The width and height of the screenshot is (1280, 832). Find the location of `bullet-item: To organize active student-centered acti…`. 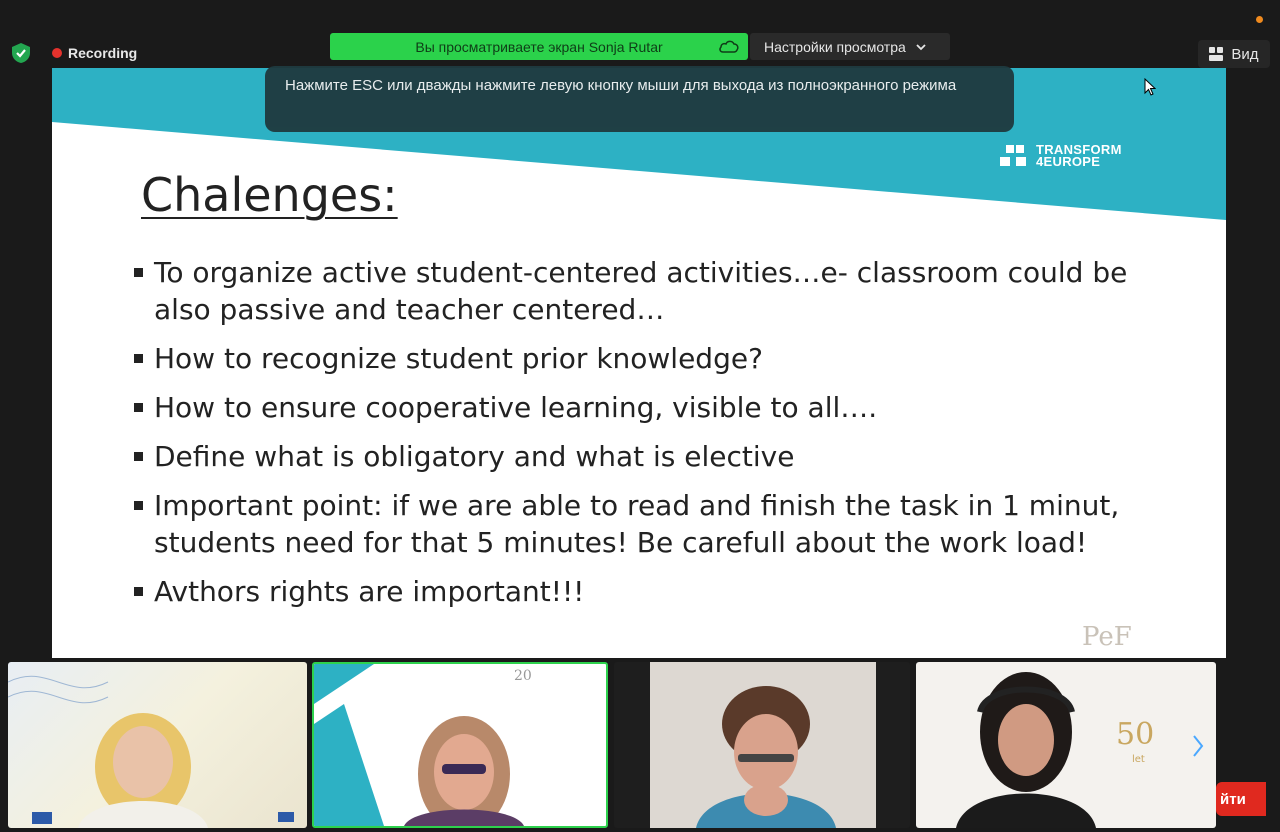

bullet-item: To organize active student-centered acti… is located at coordinates (637, 291).